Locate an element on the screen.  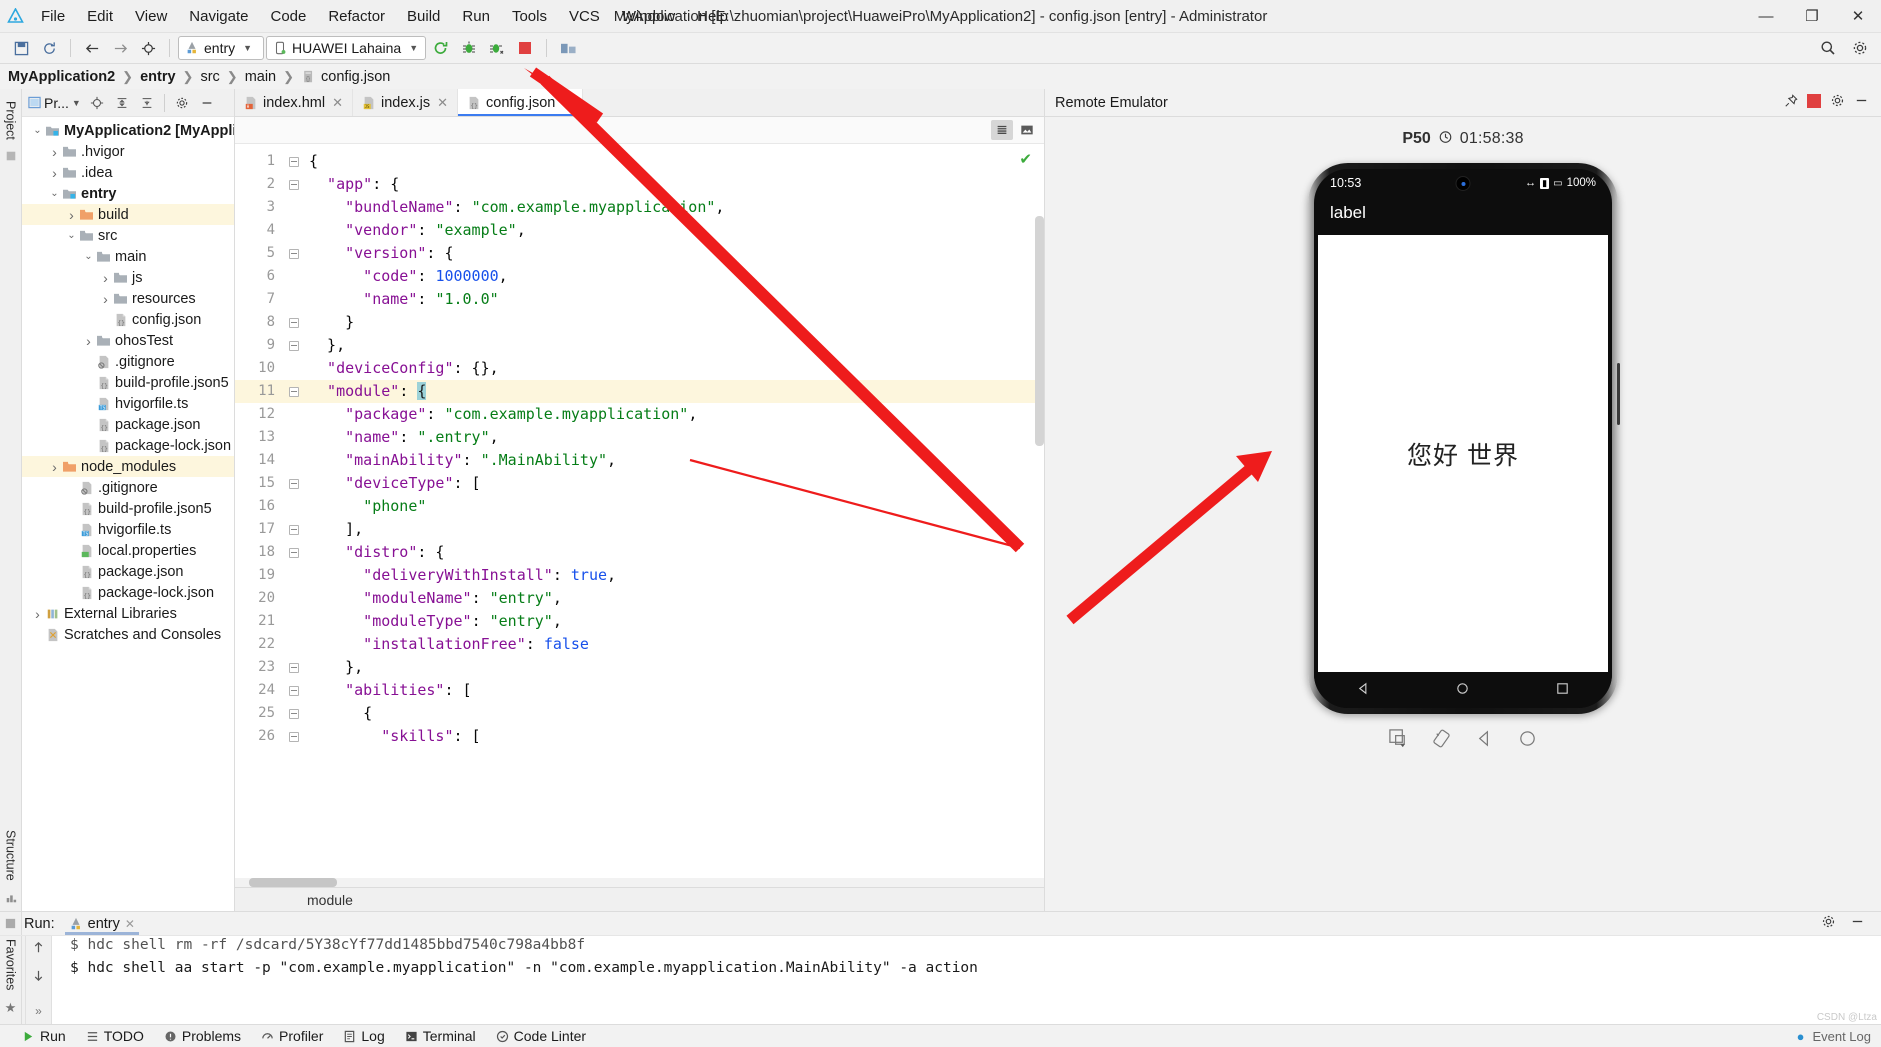
menu-item-build: Build is located at coordinates (423, 16).